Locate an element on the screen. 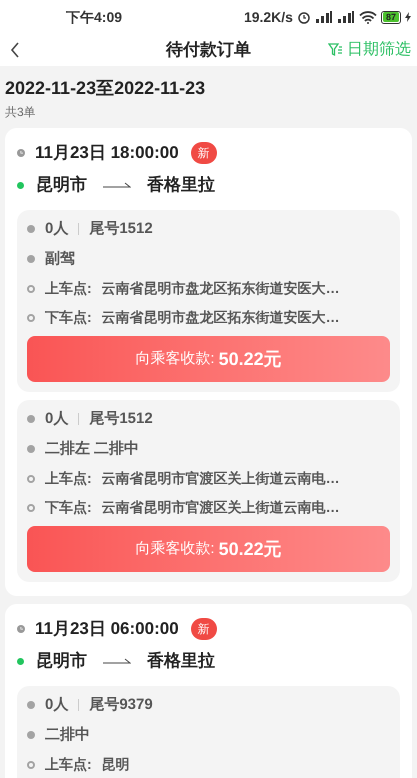  page-title: 待付款订单 is located at coordinates (208, 49).